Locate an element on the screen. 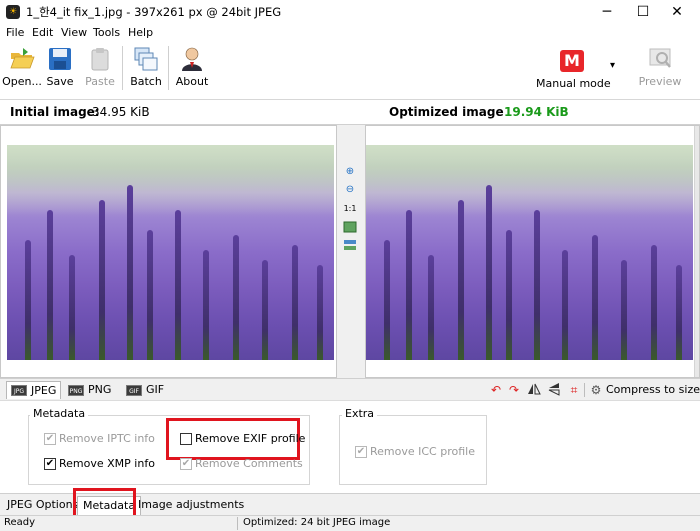 This screenshot has height=531, width=700. crop-icon: ⌗ is located at coordinates (574, 390).